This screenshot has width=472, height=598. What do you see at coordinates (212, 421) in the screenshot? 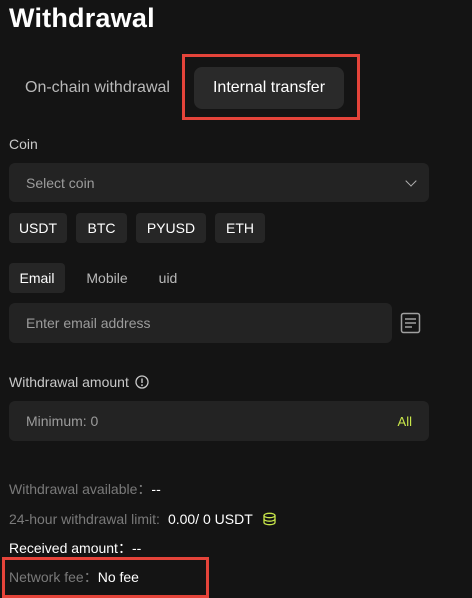
I see `amount-input: Minimum: 0` at bounding box center [212, 421].